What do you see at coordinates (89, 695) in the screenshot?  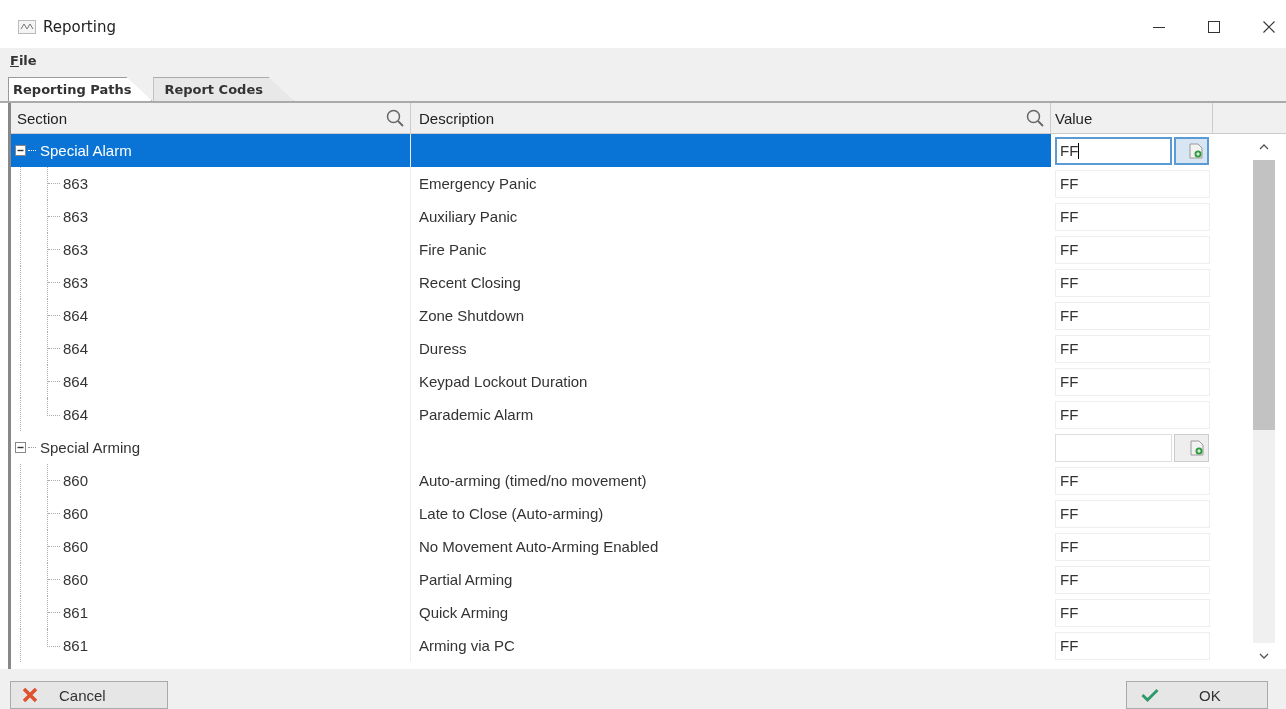 I see `cancel-button: Cancel` at bounding box center [89, 695].